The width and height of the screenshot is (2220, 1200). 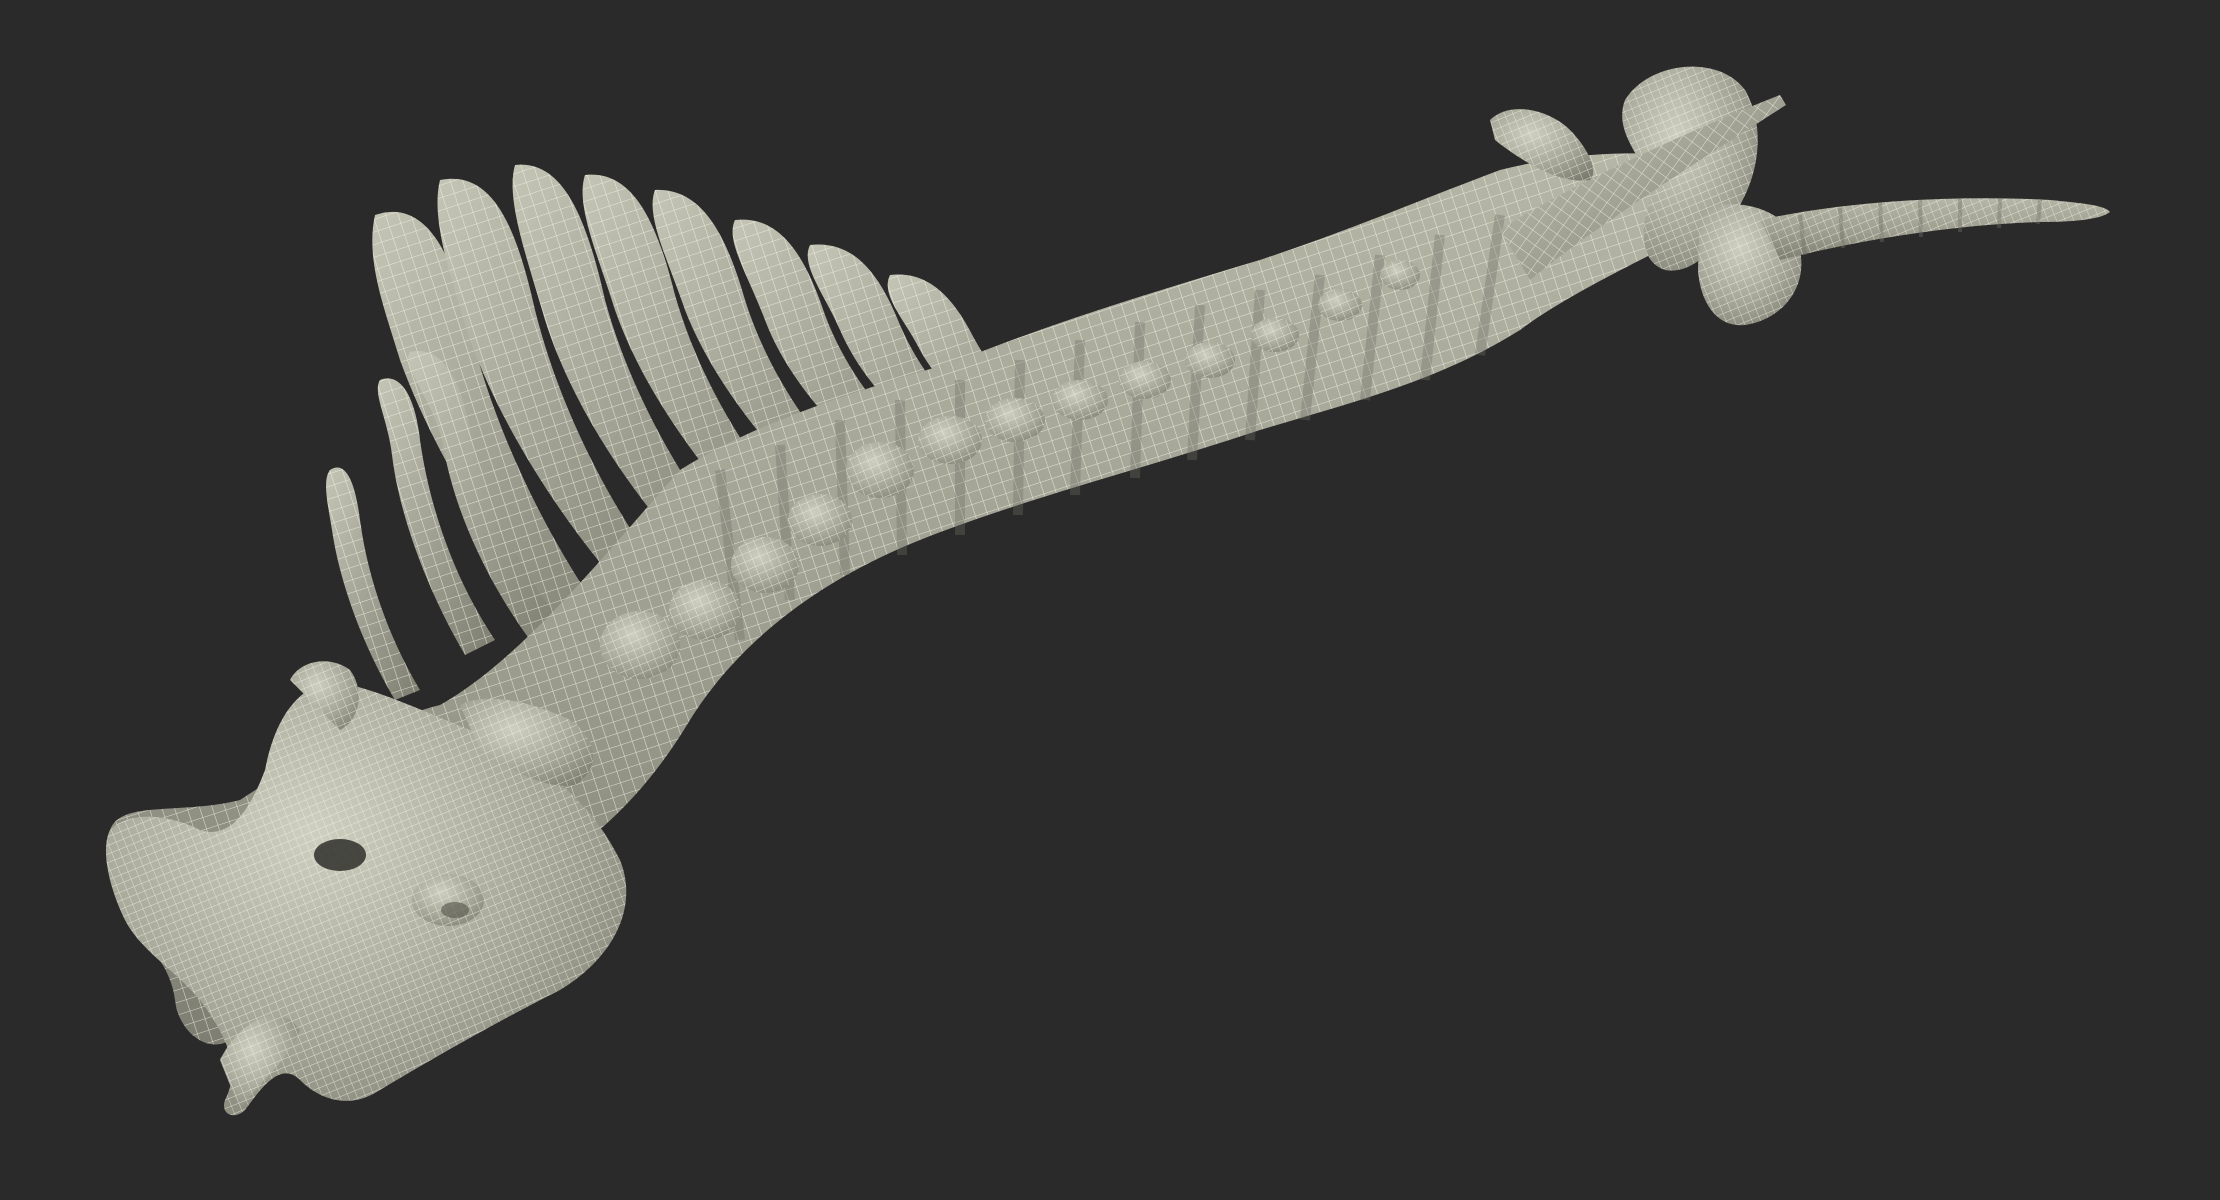 I want to click on tail, so click(x=1935, y=229).